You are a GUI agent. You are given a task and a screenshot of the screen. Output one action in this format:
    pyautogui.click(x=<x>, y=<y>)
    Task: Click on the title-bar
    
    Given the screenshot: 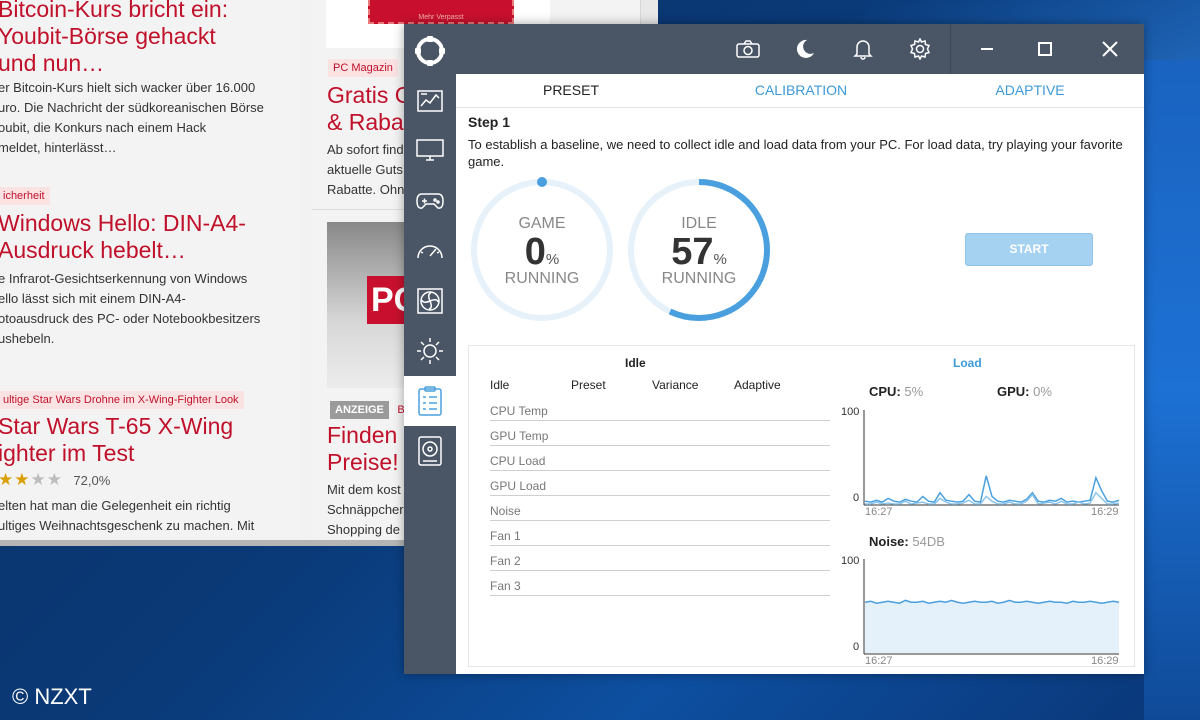 What is the action you would take?
    pyautogui.click(x=800, y=49)
    